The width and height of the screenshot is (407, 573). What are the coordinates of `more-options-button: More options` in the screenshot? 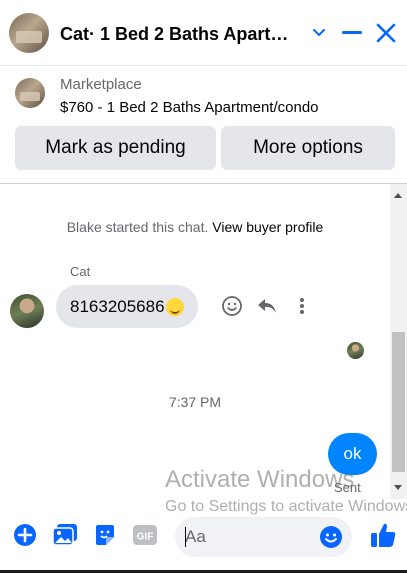 It's located at (308, 148).